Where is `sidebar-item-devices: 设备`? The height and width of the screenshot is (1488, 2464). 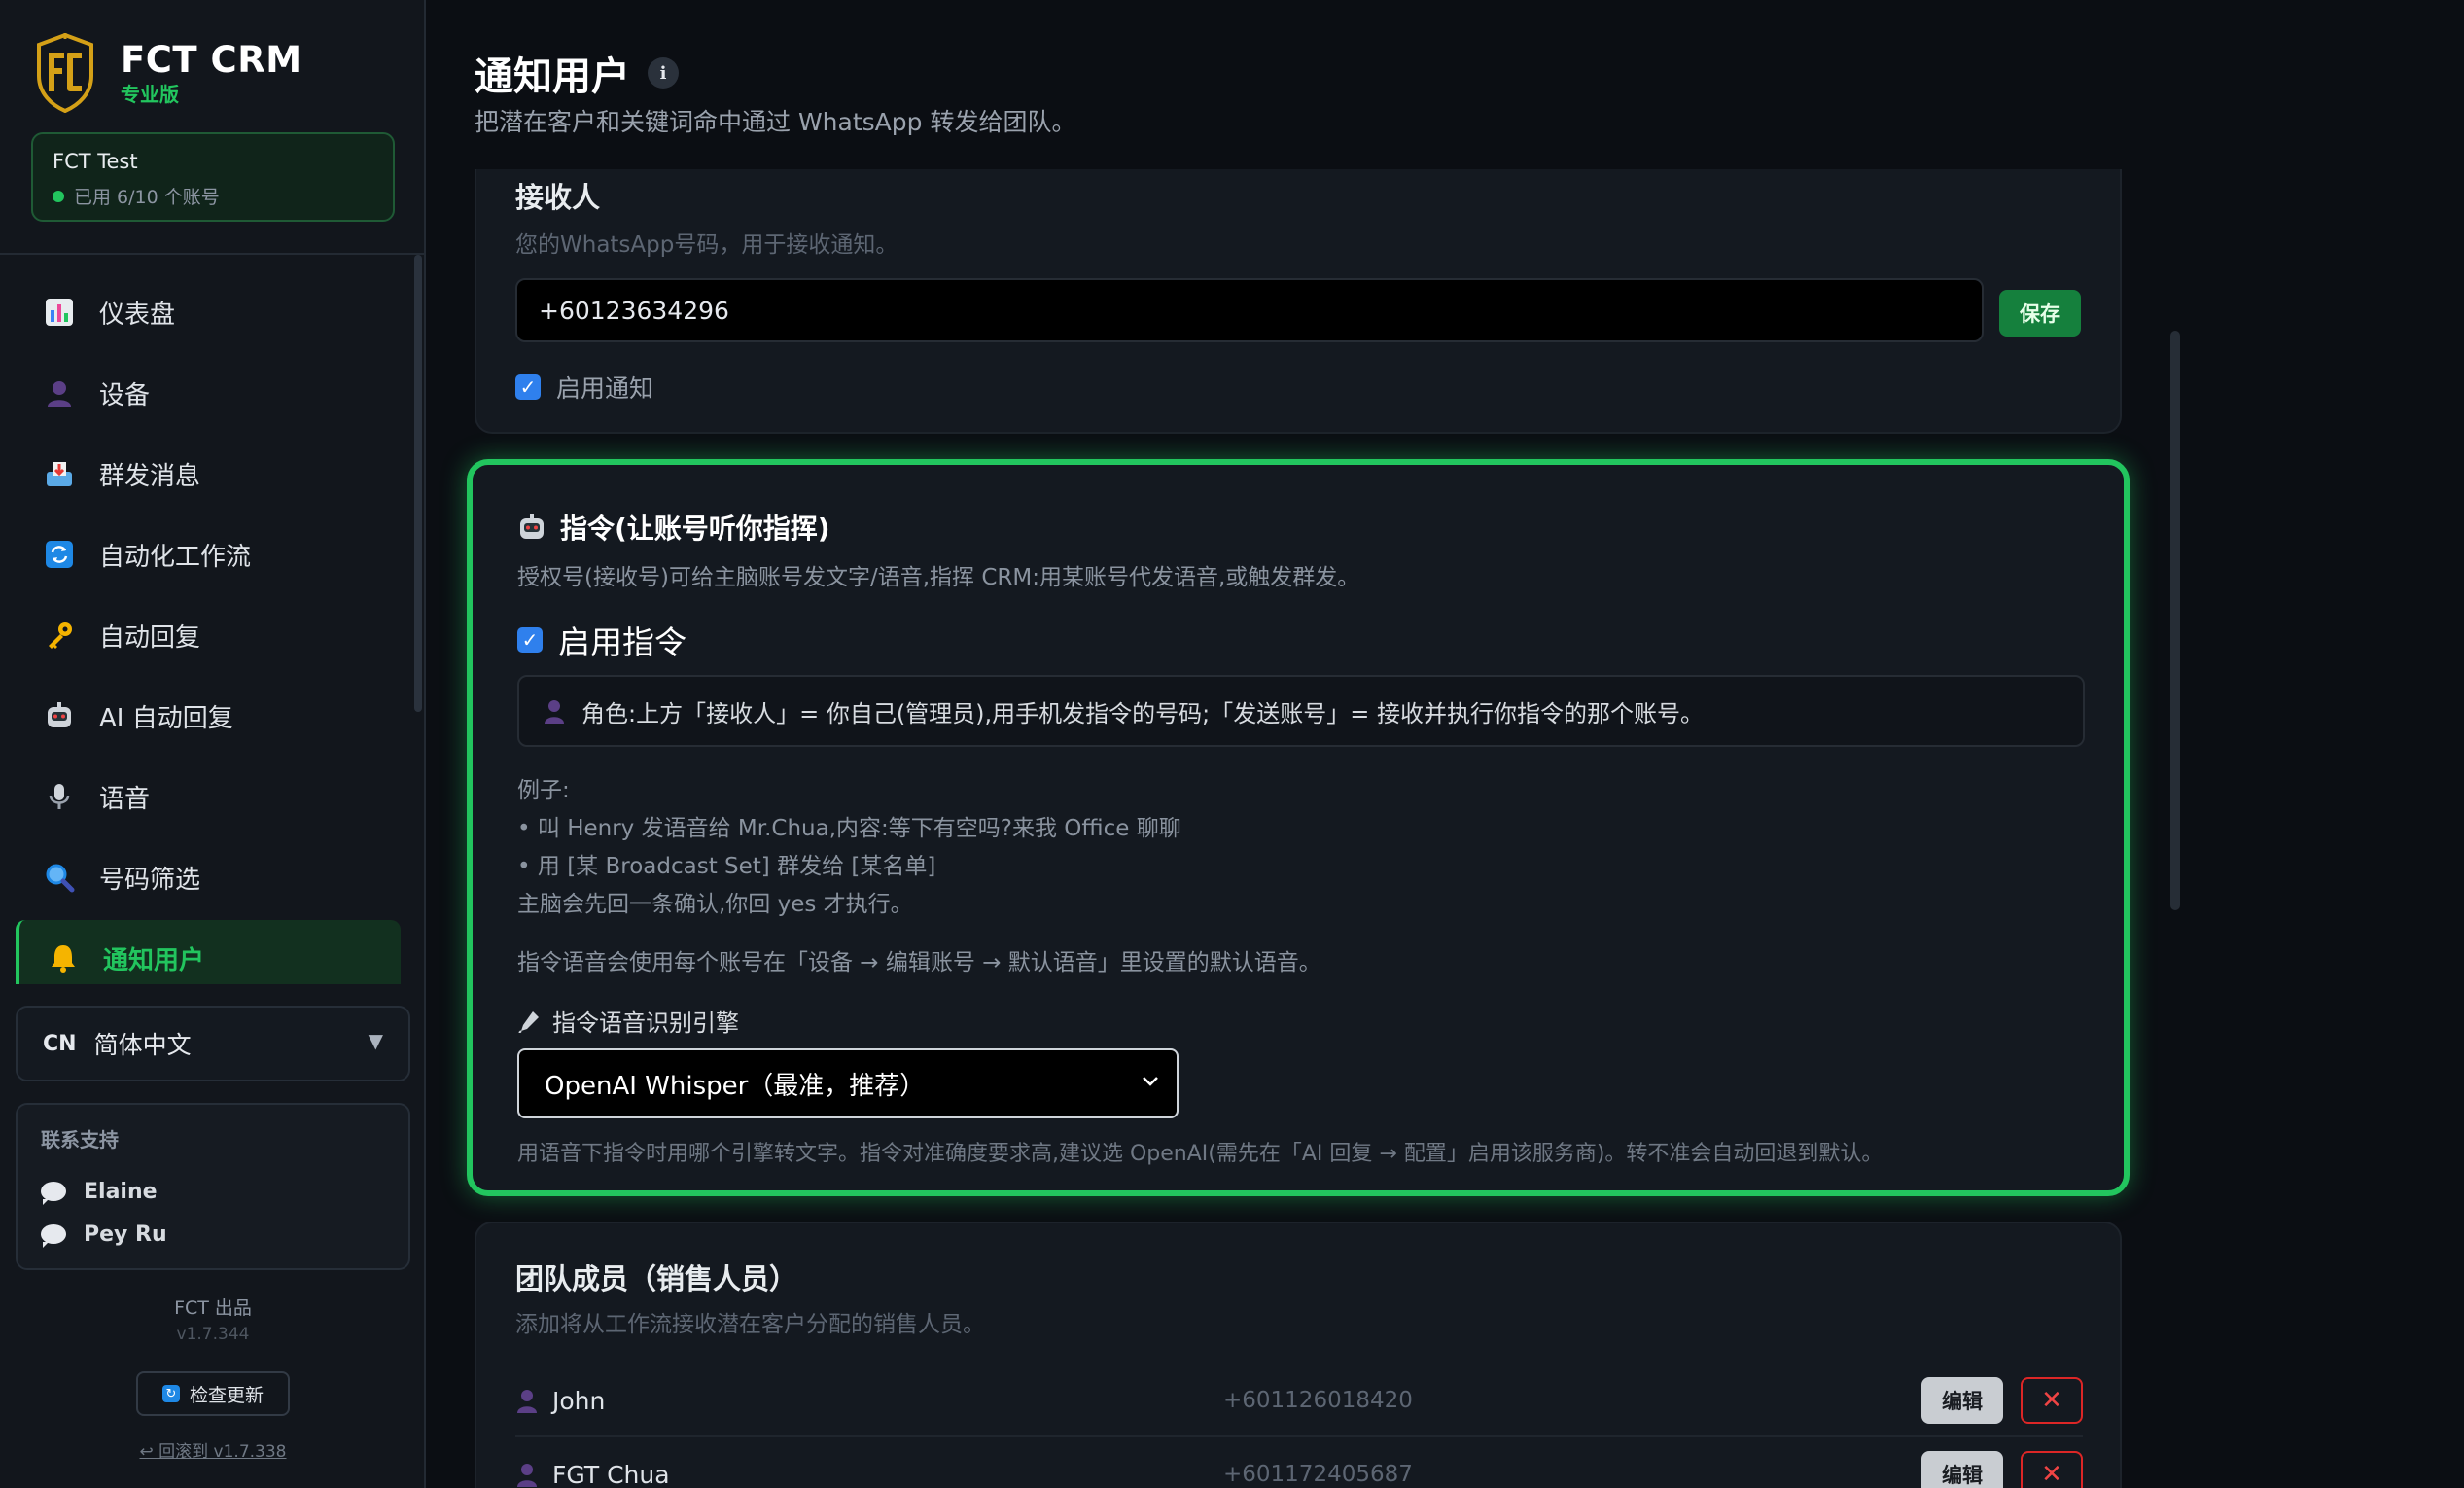
sidebar-item-devices: 设备 is located at coordinates (208, 393).